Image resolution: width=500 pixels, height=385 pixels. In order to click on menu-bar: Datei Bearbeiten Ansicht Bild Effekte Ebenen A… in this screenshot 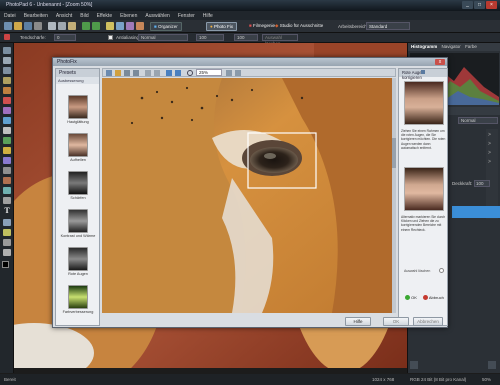, I will do `click(250, 15)`.